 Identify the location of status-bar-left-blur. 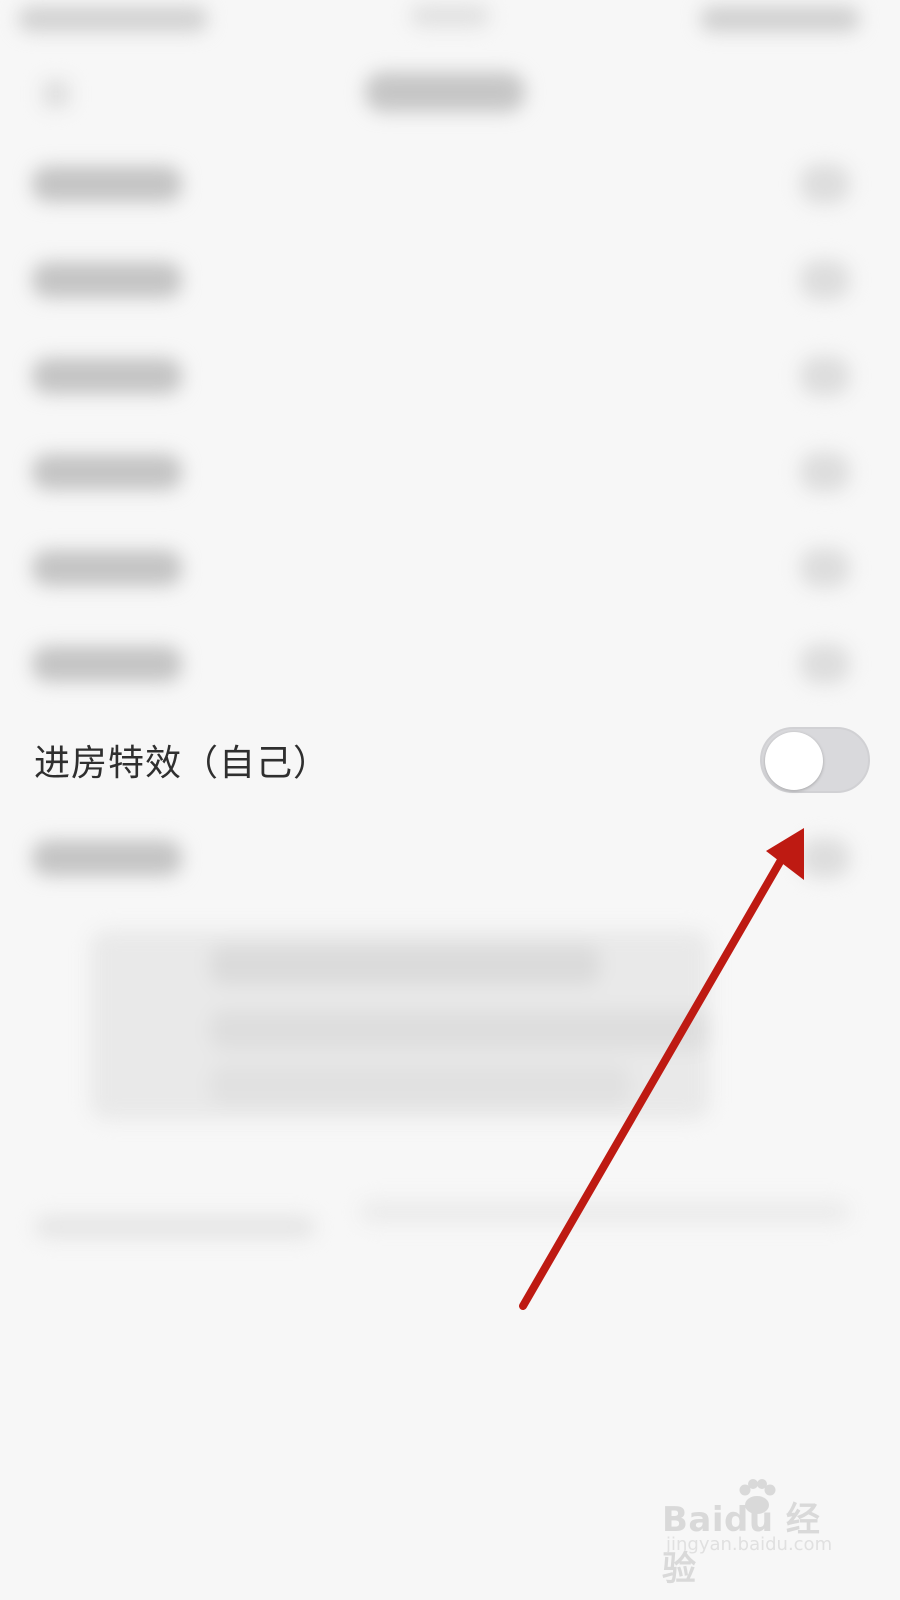
(113, 19).